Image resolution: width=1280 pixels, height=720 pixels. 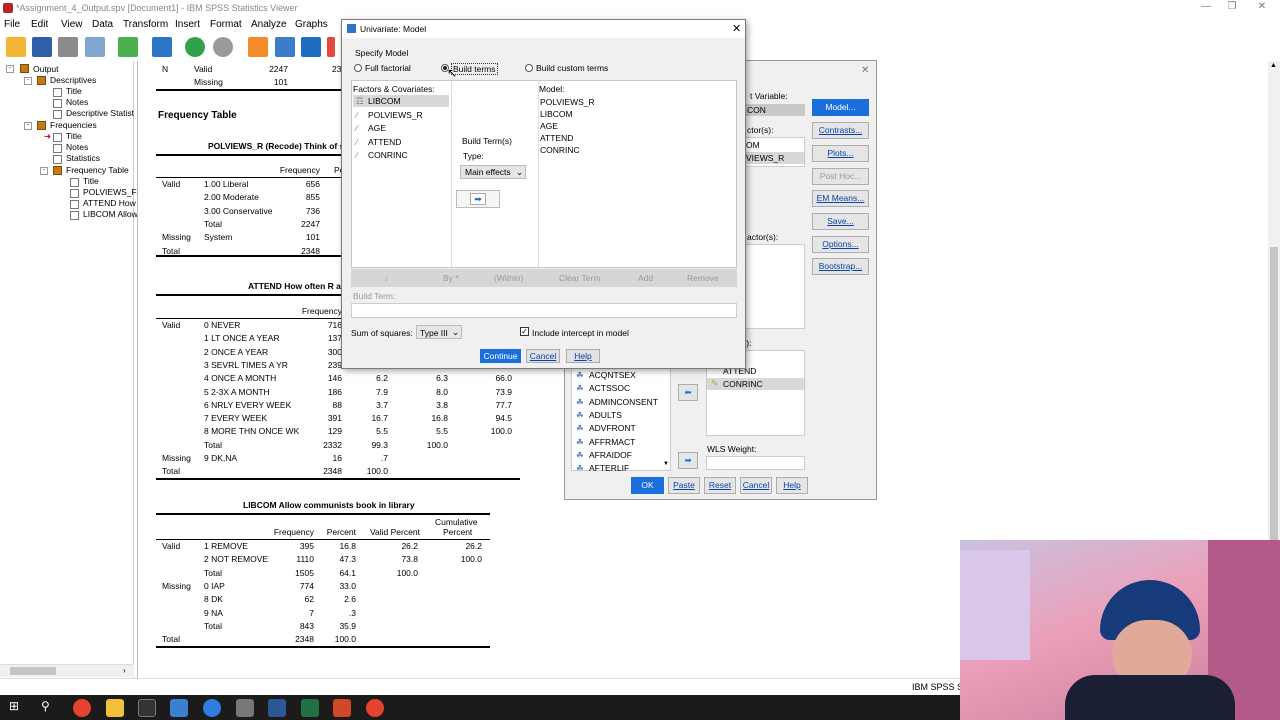 What do you see at coordinates (544, 310) in the screenshot?
I see `build-term-field` at bounding box center [544, 310].